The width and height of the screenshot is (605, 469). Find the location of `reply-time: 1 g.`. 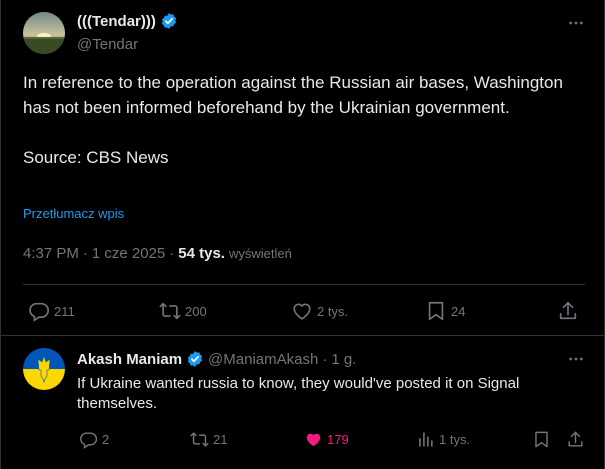

reply-time: 1 g. is located at coordinates (343, 359).